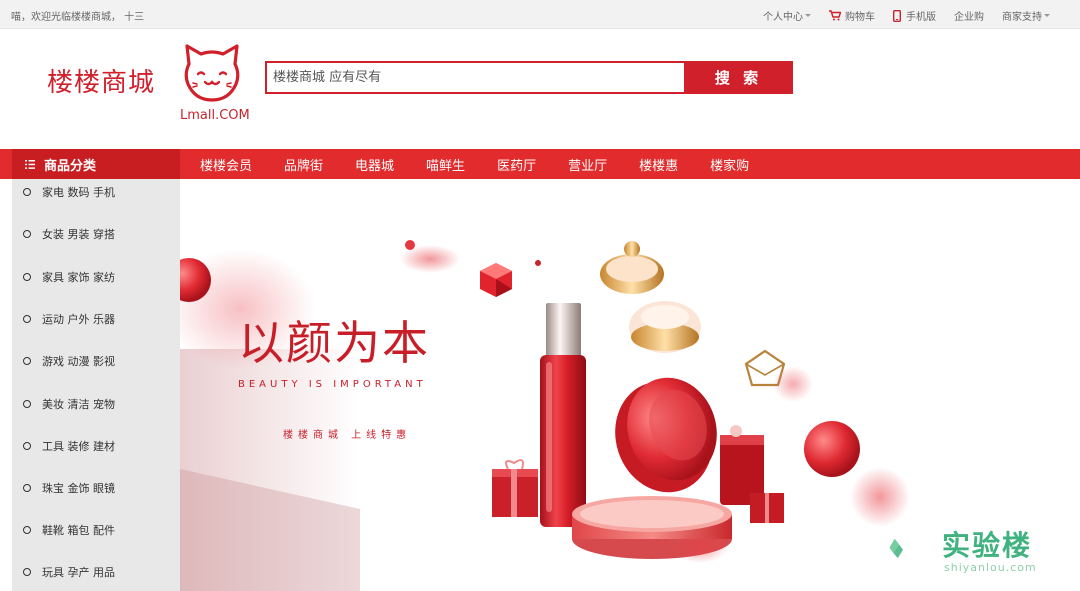 The image size is (1080, 591). Describe the element at coordinates (474, 77) in the screenshot. I see `search-input` at that location.